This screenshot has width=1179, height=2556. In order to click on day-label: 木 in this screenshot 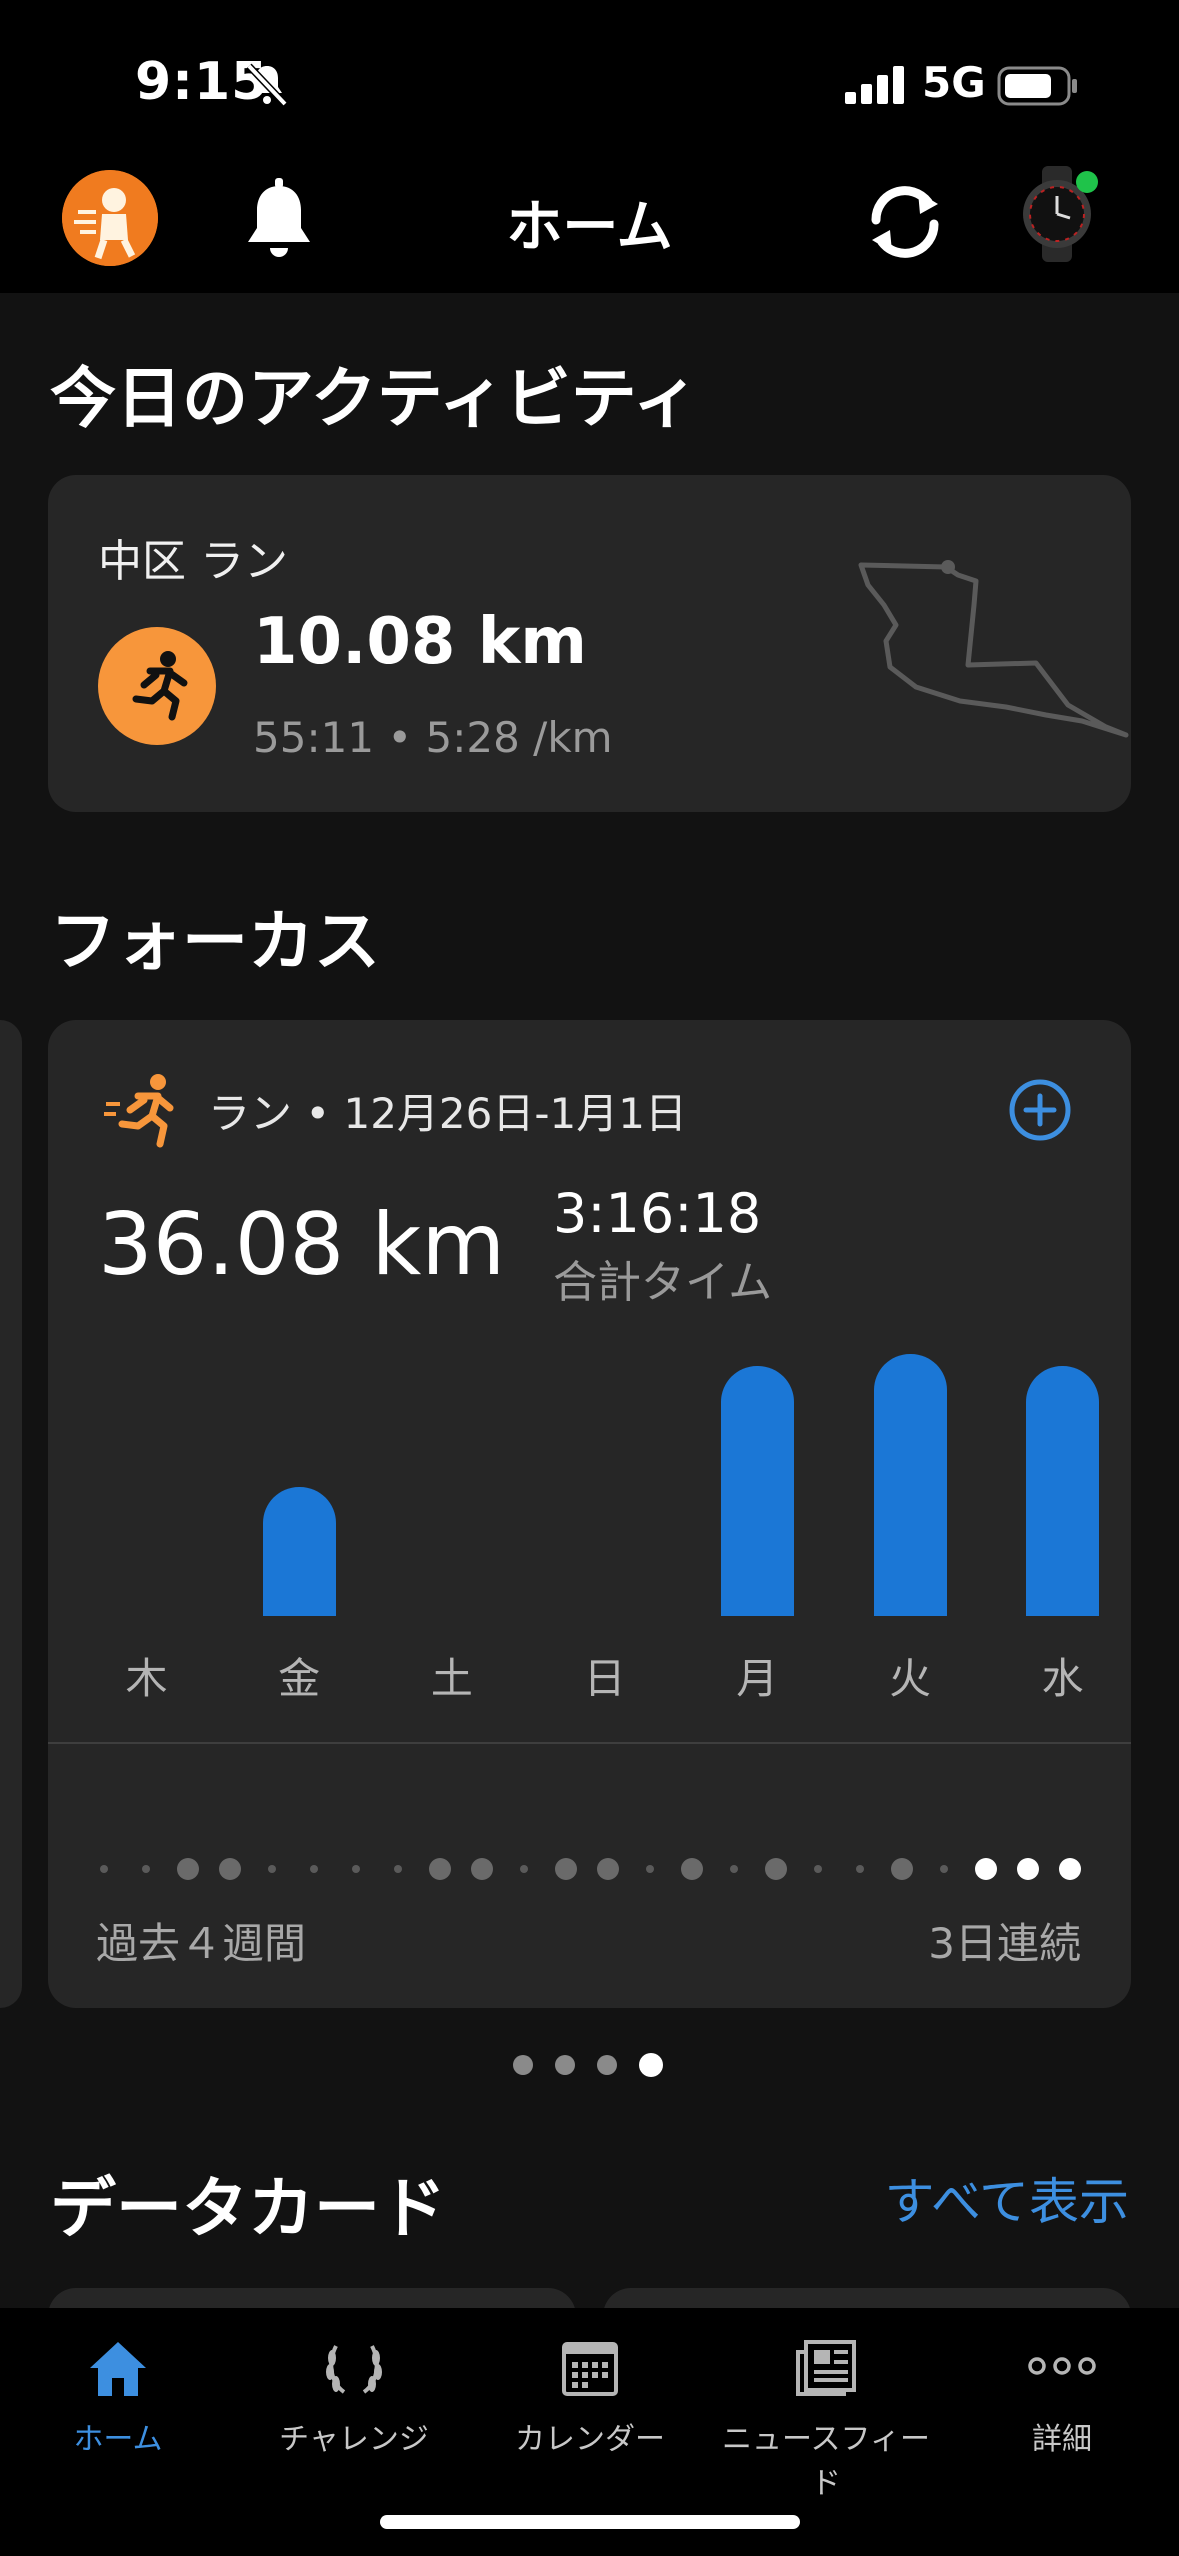, I will do `click(146, 1678)`.